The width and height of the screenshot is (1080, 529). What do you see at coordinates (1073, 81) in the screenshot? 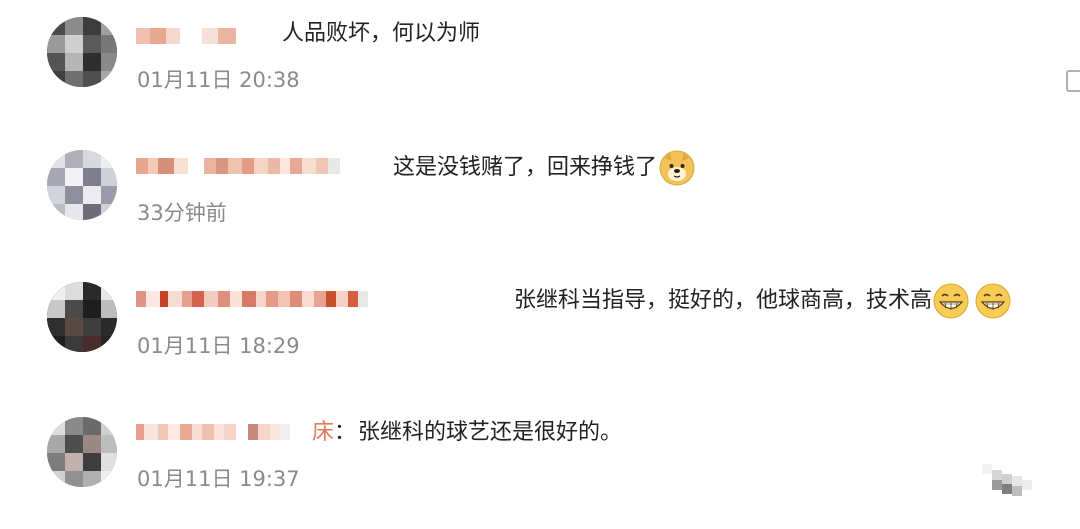
I see `more-options-icon` at bounding box center [1073, 81].